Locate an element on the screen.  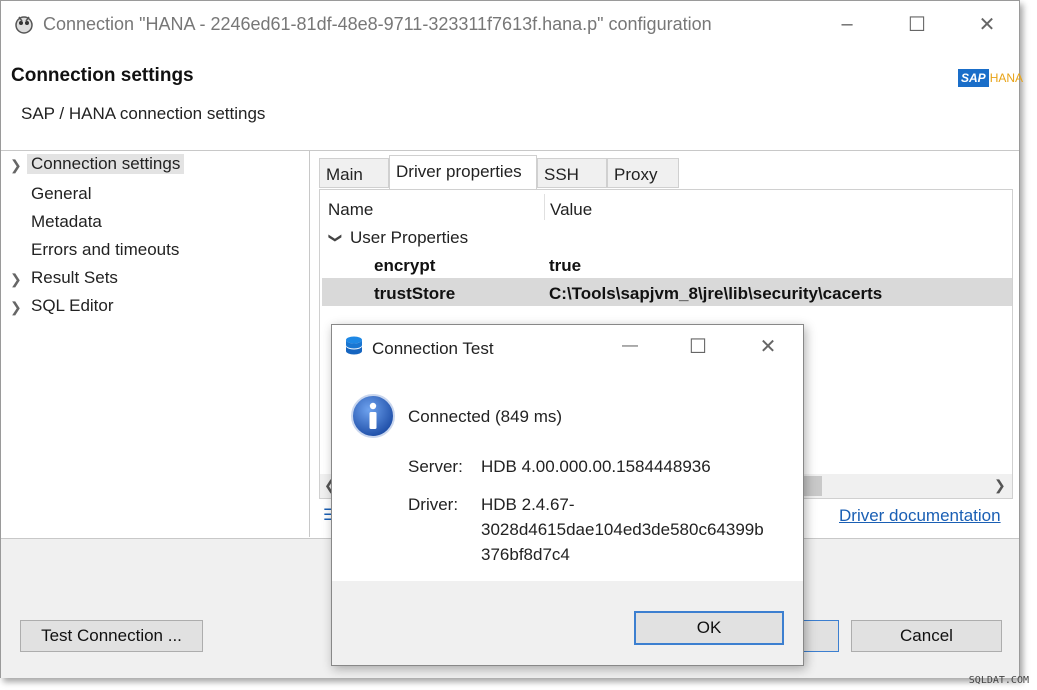
tree-item-errors-timeouts: Errors and timeouts is located at coordinates (105, 250).